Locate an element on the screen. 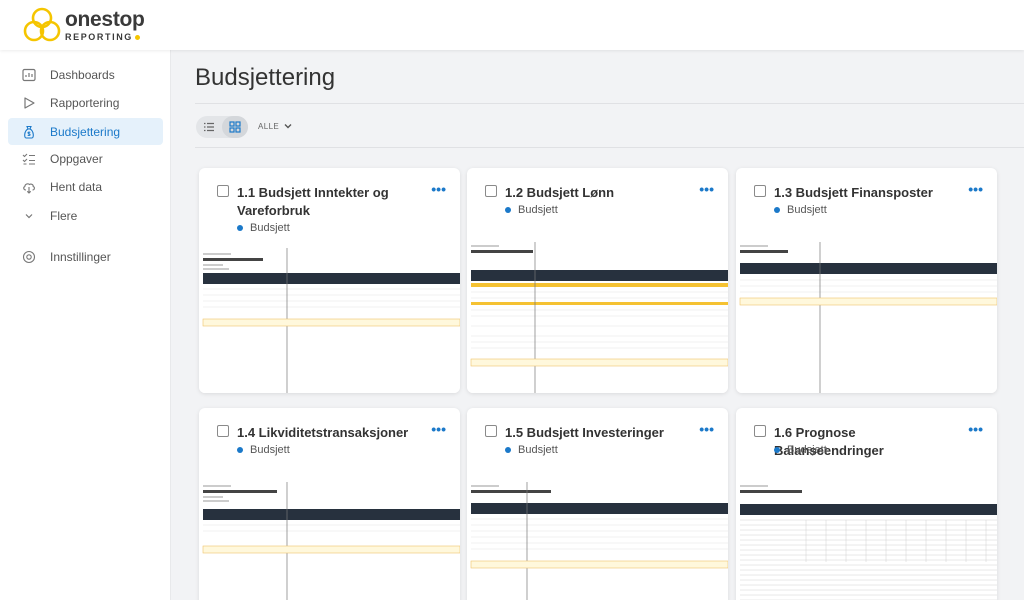 The image size is (1024, 600). sidebar-item-budsjettering: Budsjettering is located at coordinates (85, 131).